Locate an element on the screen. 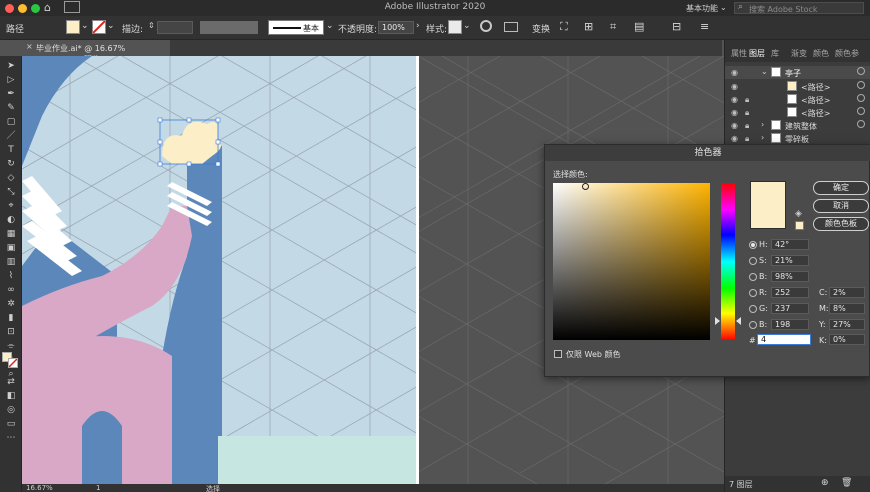 The width and height of the screenshot is (870, 492). perspective-grid-tool-icon: ▦ is located at coordinates (11, 234).